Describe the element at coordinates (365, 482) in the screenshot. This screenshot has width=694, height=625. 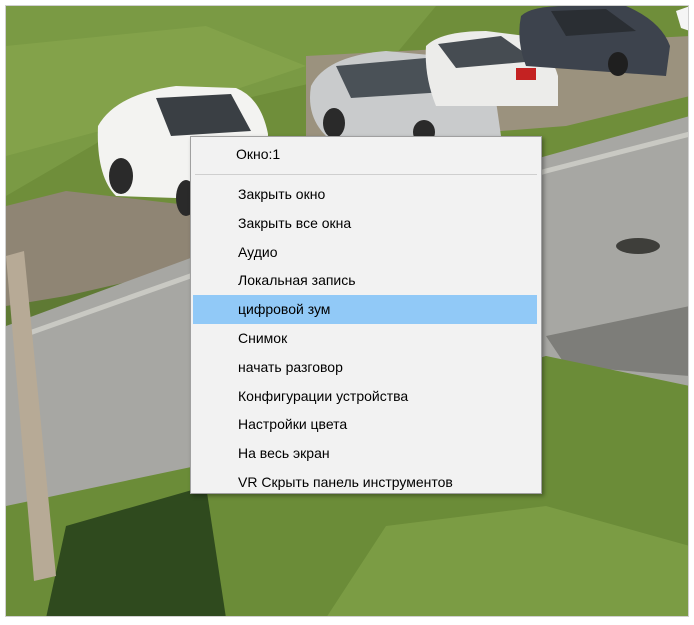
I see `menu-item-hide-toolbar: VR Скрыть панель инструментов` at that location.